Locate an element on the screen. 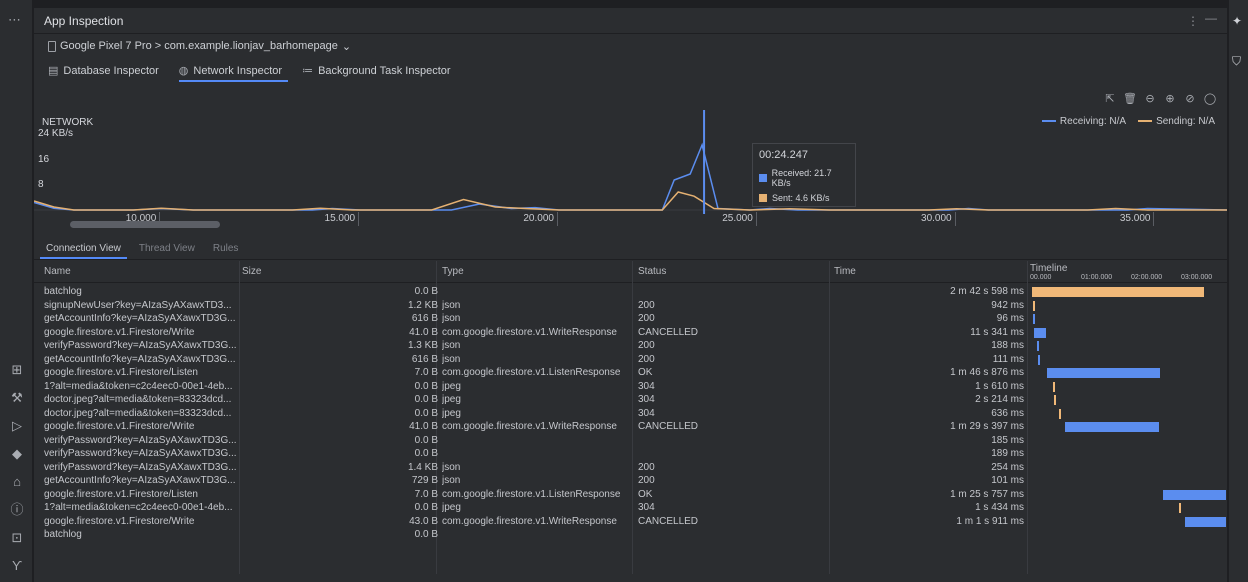 This screenshot has width=1248, height=582. cell-size: 616 B is located at coordinates (424, 318).